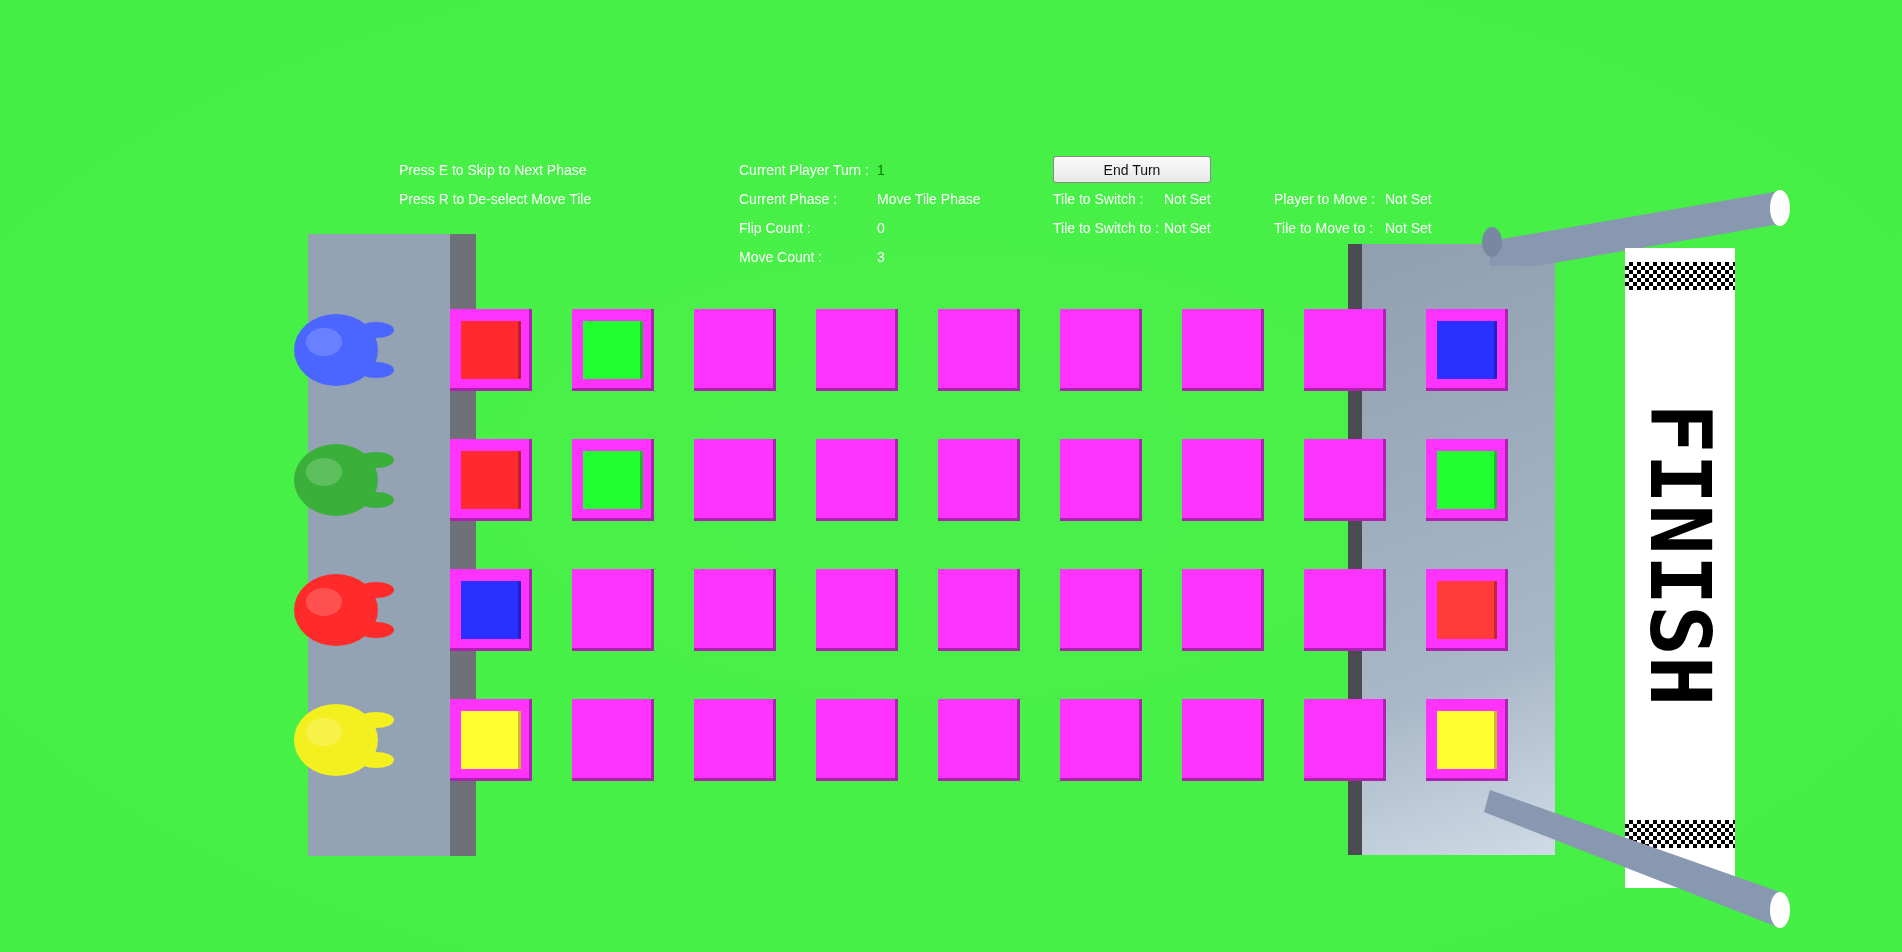  I want to click on status-value: Move Tile Phase, so click(929, 199).